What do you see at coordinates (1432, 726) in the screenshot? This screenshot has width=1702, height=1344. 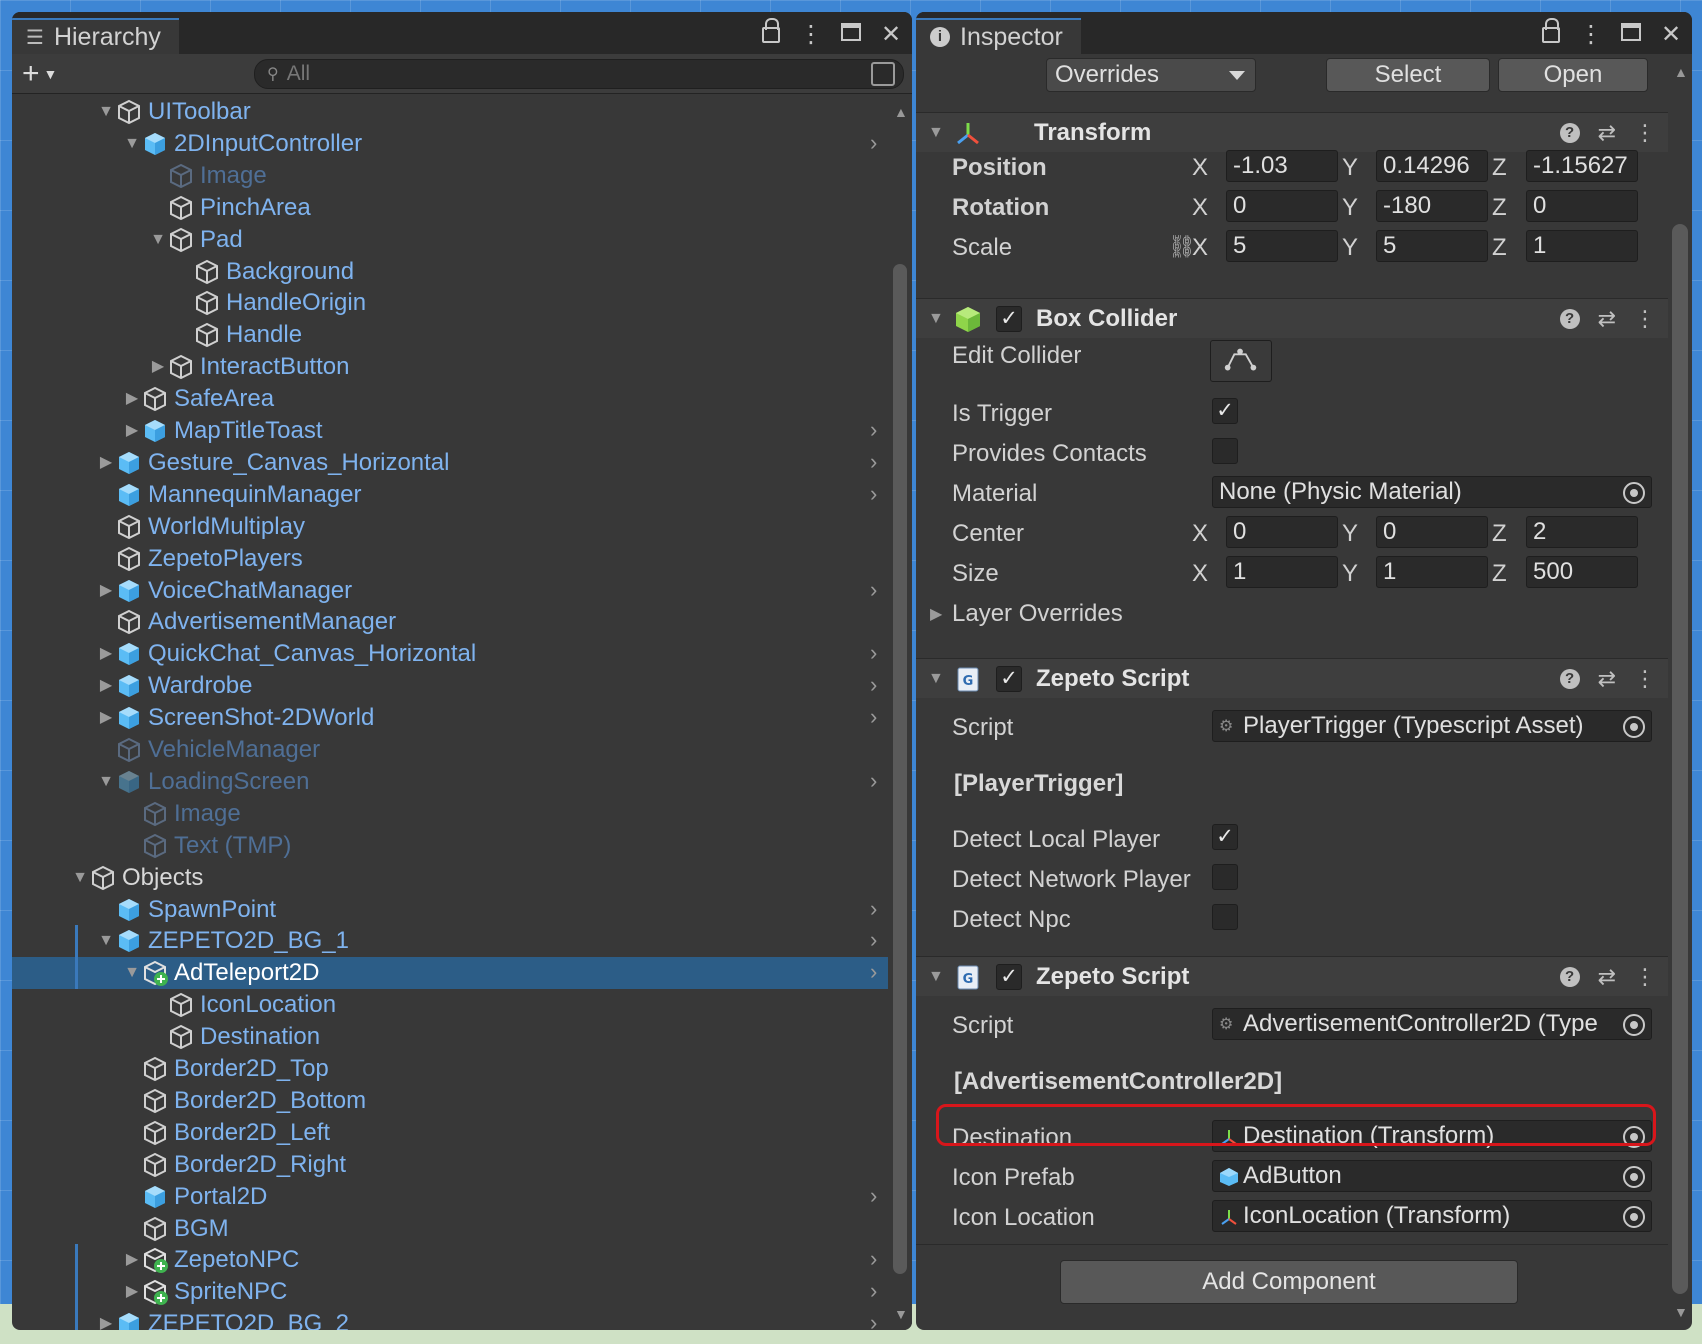 I see `script-1-field: ⚙ PlayerTrigger (Typescript Asset)` at bounding box center [1432, 726].